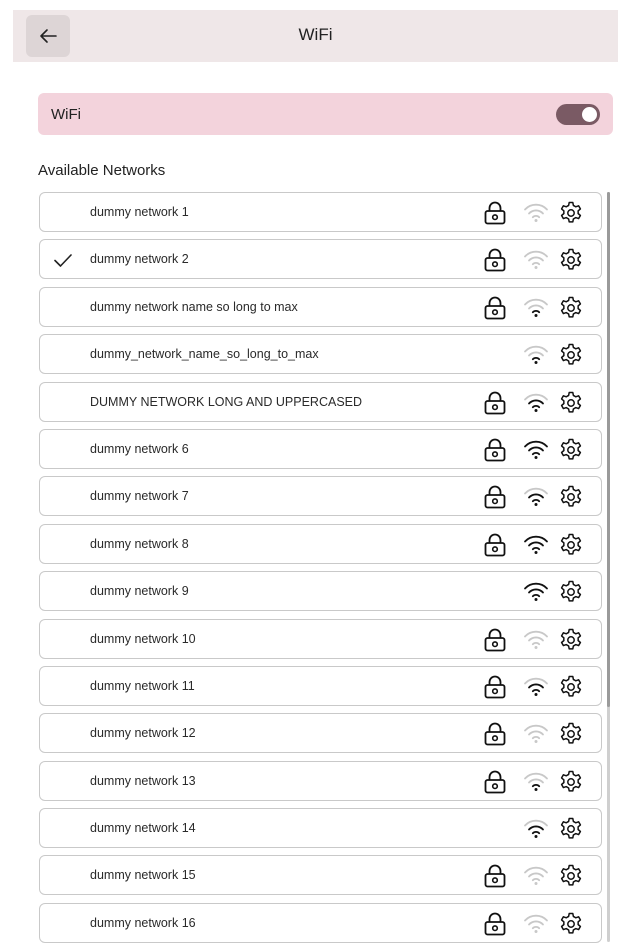  I want to click on network-name: dummy network name so long to max, so click(194, 306).